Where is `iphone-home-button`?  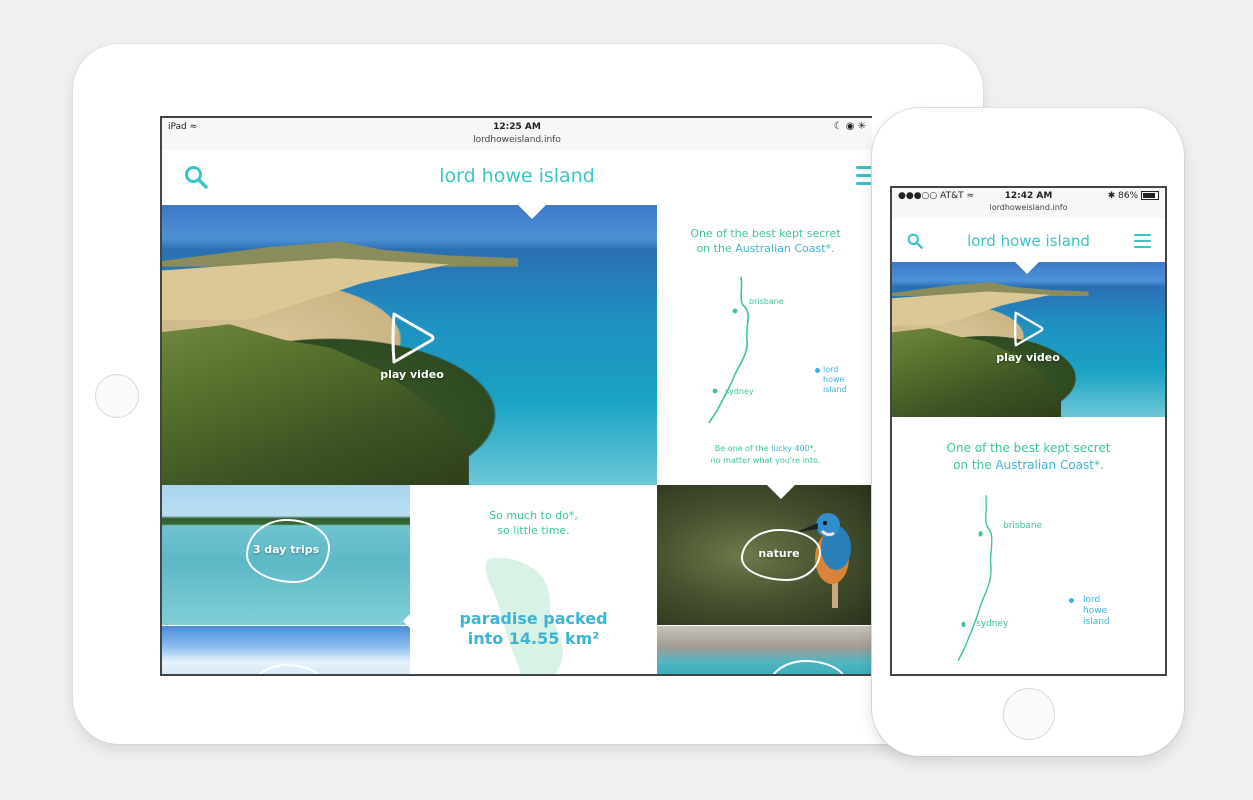
iphone-home-button is located at coordinates (1029, 714).